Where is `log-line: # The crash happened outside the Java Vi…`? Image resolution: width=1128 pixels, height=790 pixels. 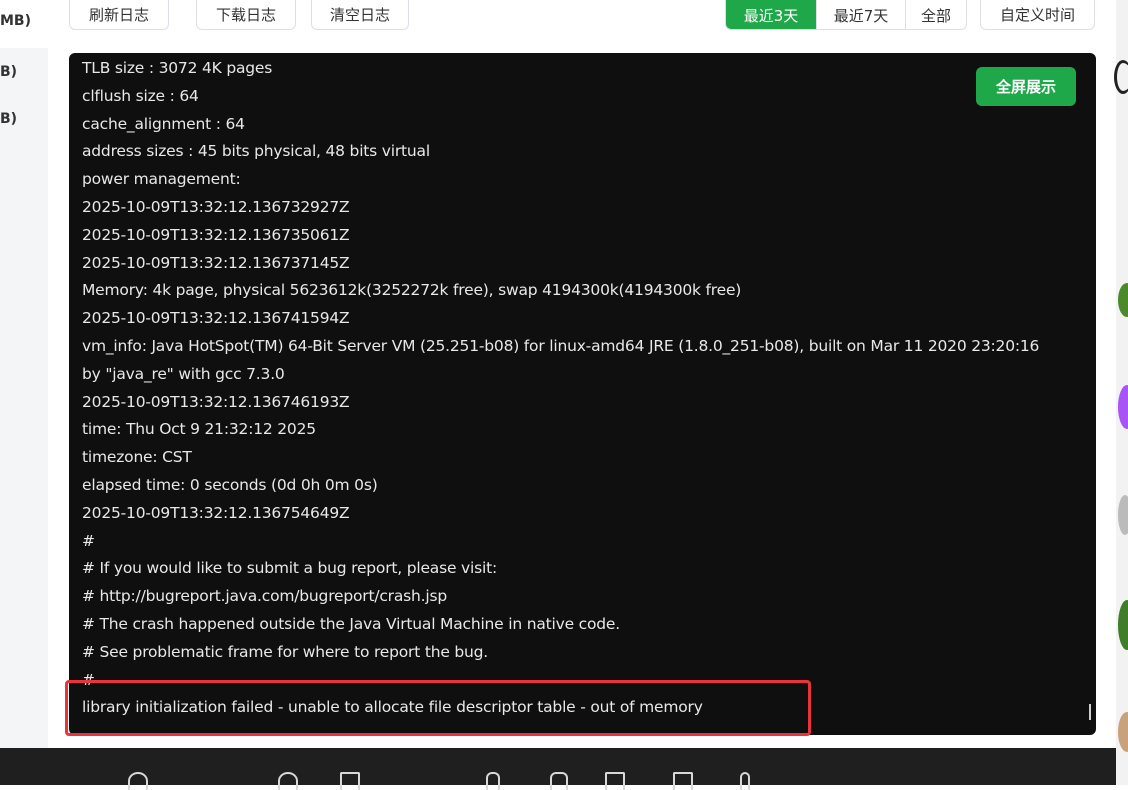 log-line: # The crash happened outside the Java Vi… is located at coordinates (351, 624).